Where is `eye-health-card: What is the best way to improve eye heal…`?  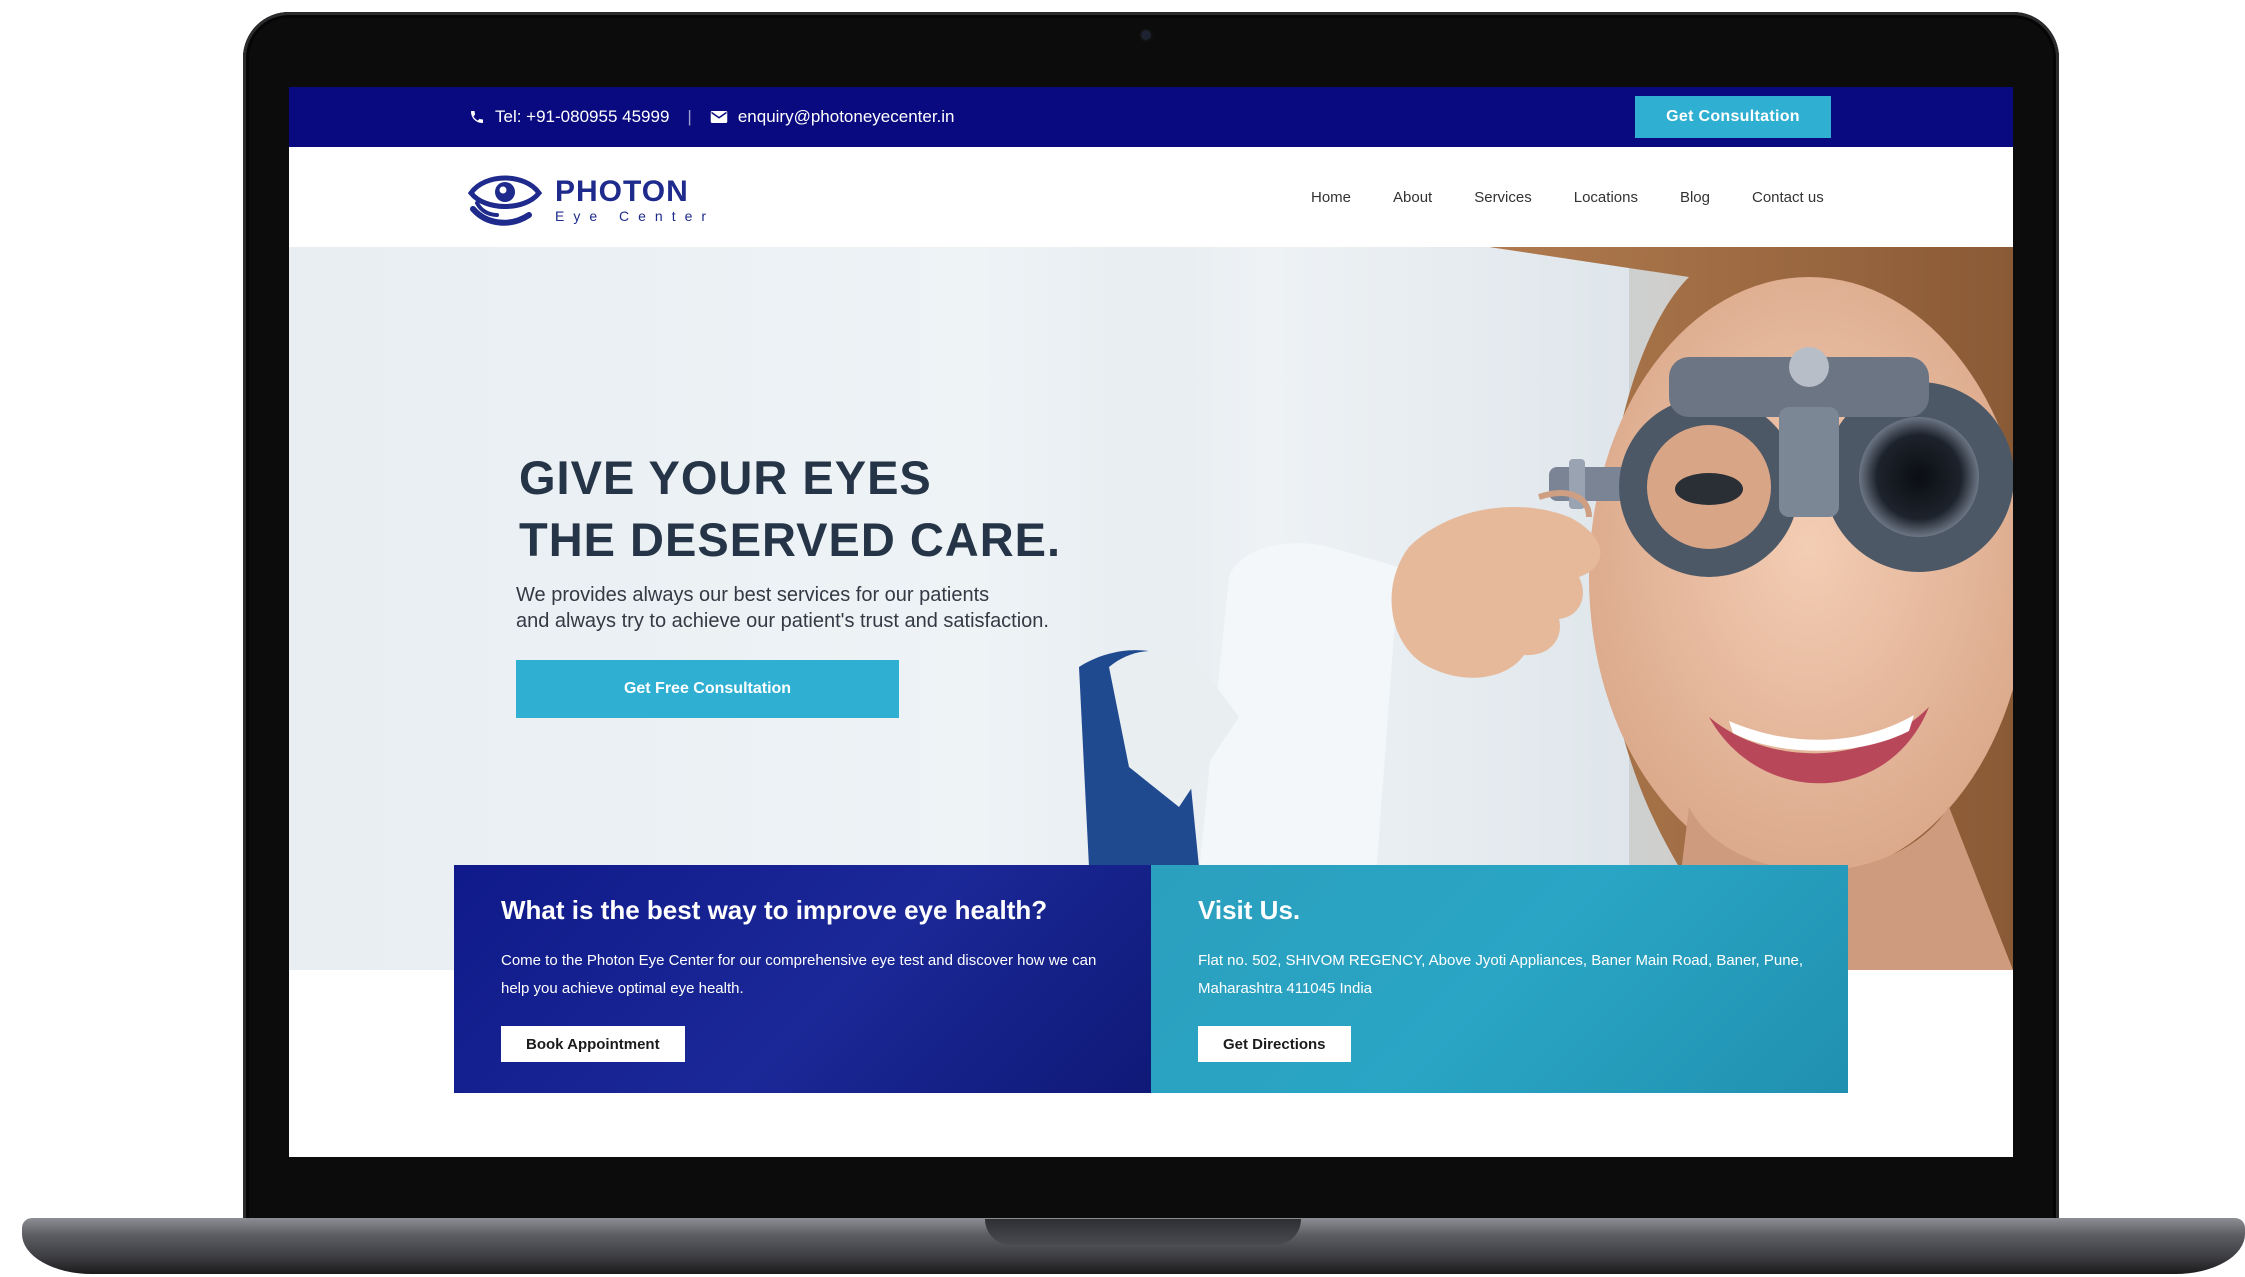 eye-health-card: What is the best way to improve eye heal… is located at coordinates (802, 979).